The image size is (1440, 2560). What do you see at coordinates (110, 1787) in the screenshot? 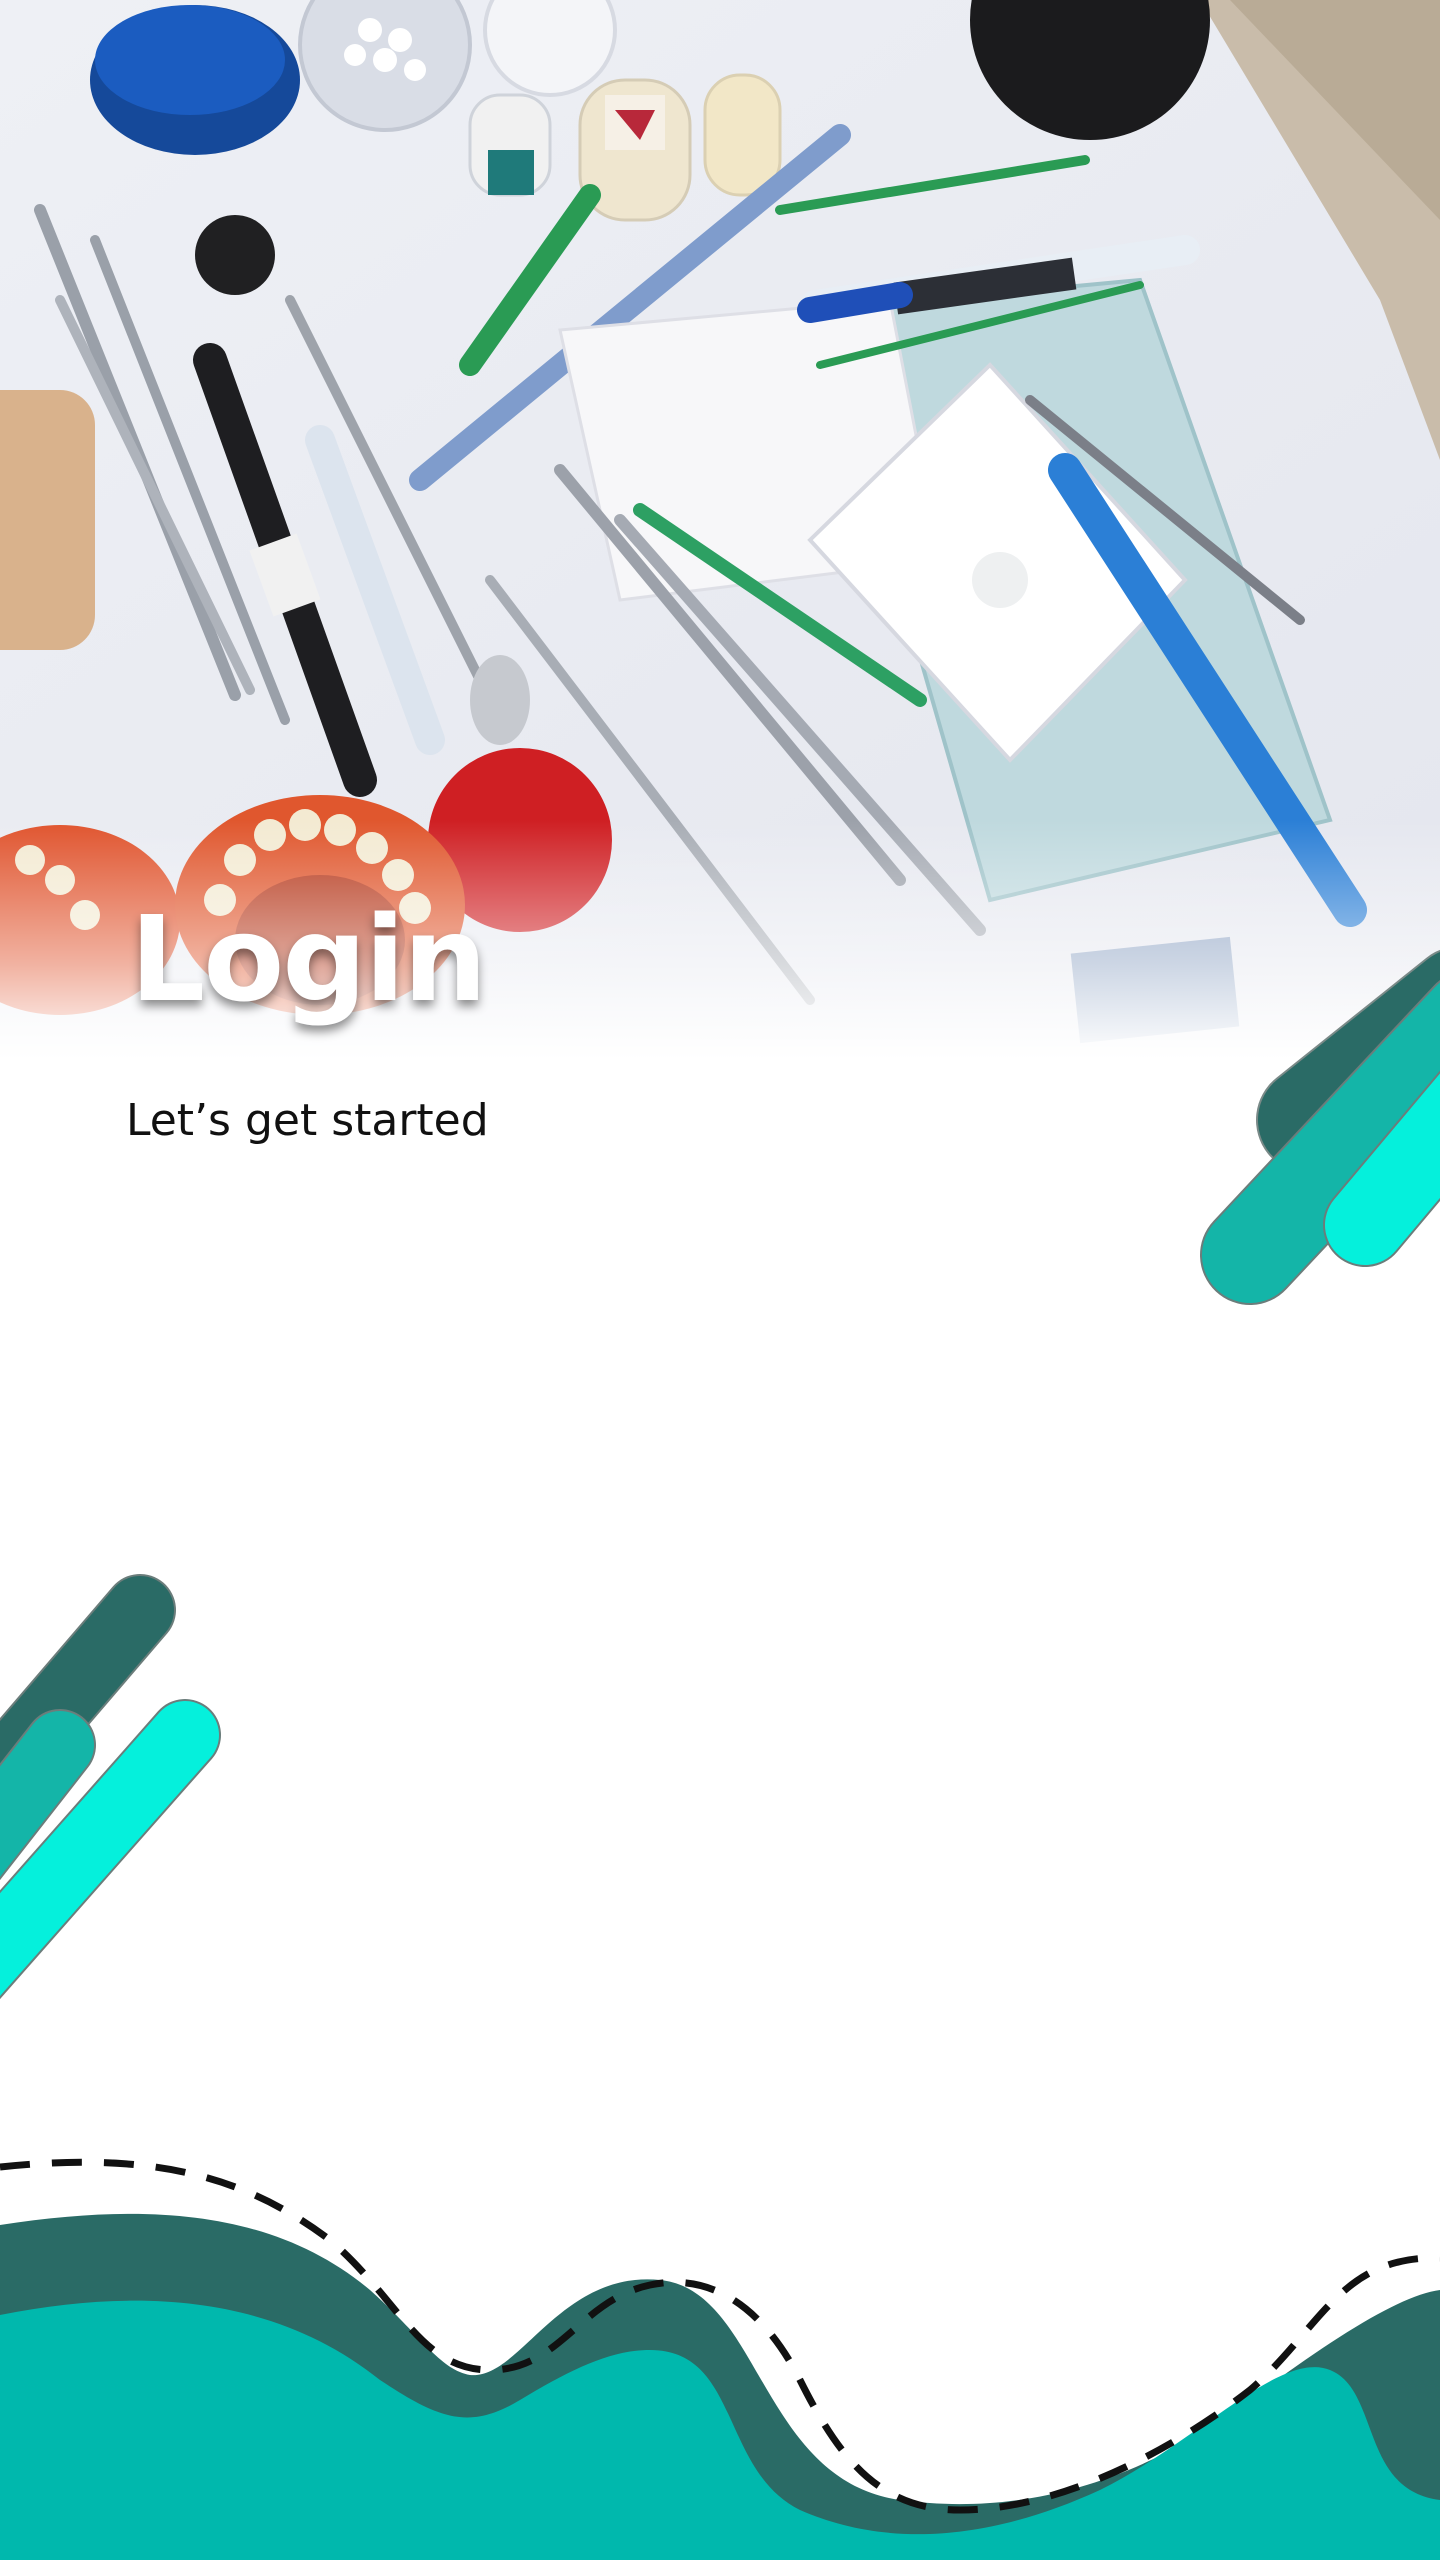
I see `left-pill-decoration` at bounding box center [110, 1787].